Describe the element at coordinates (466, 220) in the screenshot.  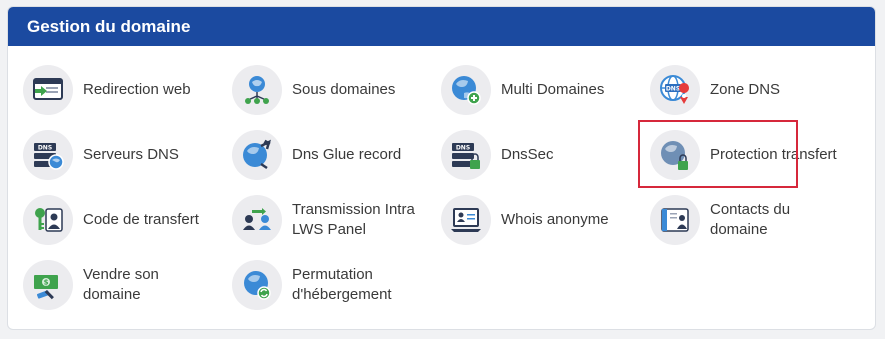
I see `whois-icon` at that location.